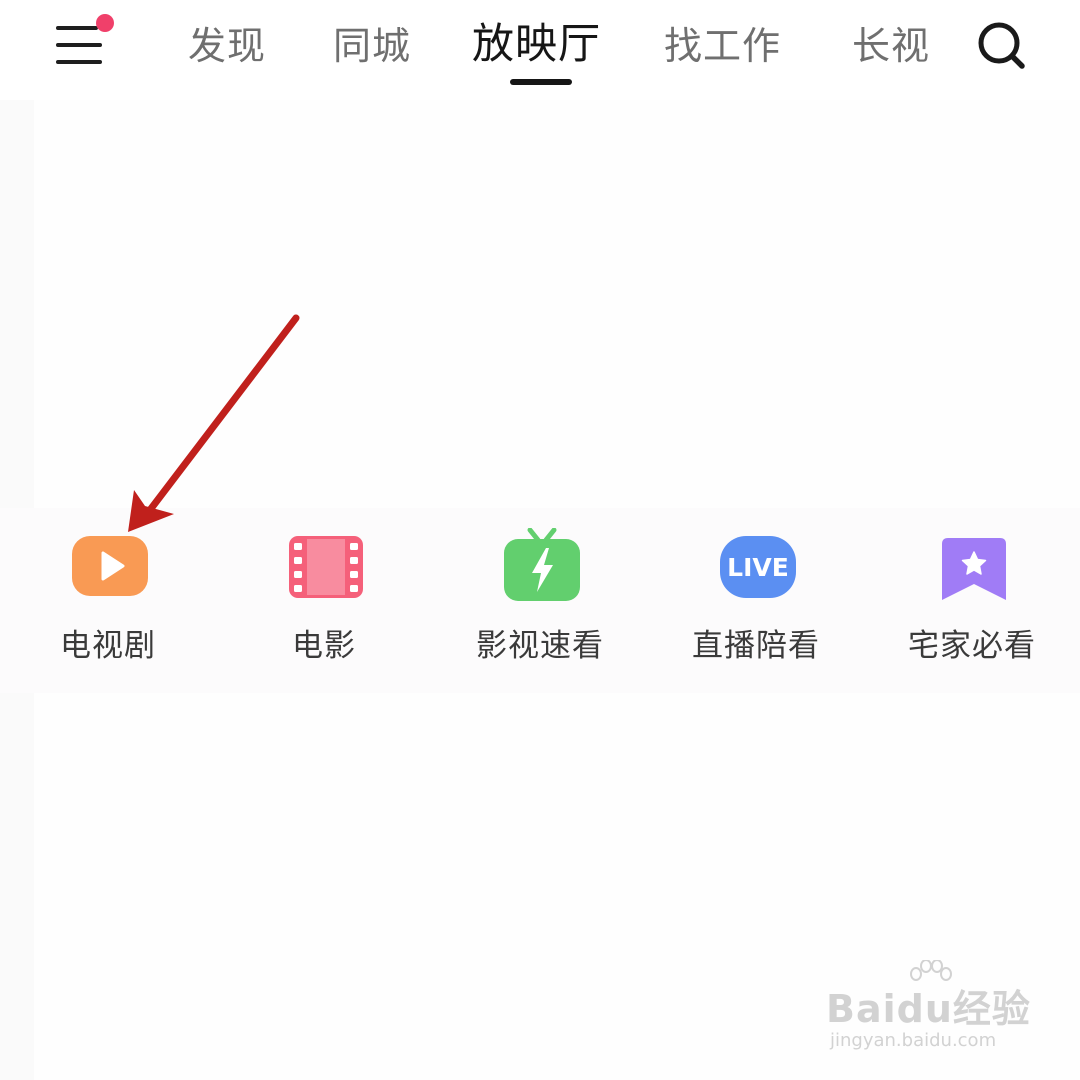 This screenshot has height=1080, width=1080. Describe the element at coordinates (913, 1040) in the screenshot. I see `watermark-url: jingyan.baidu.com` at that location.